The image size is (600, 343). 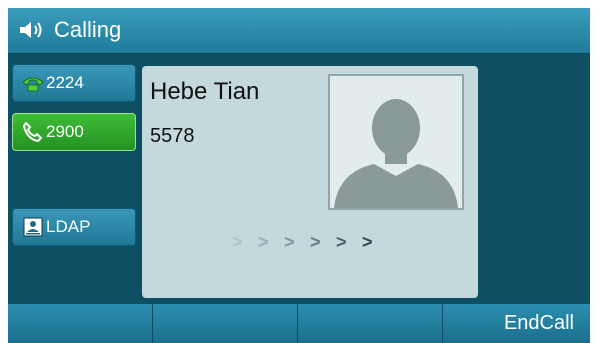 I want to click on line-key-ldap: LDAP, so click(x=74, y=227).